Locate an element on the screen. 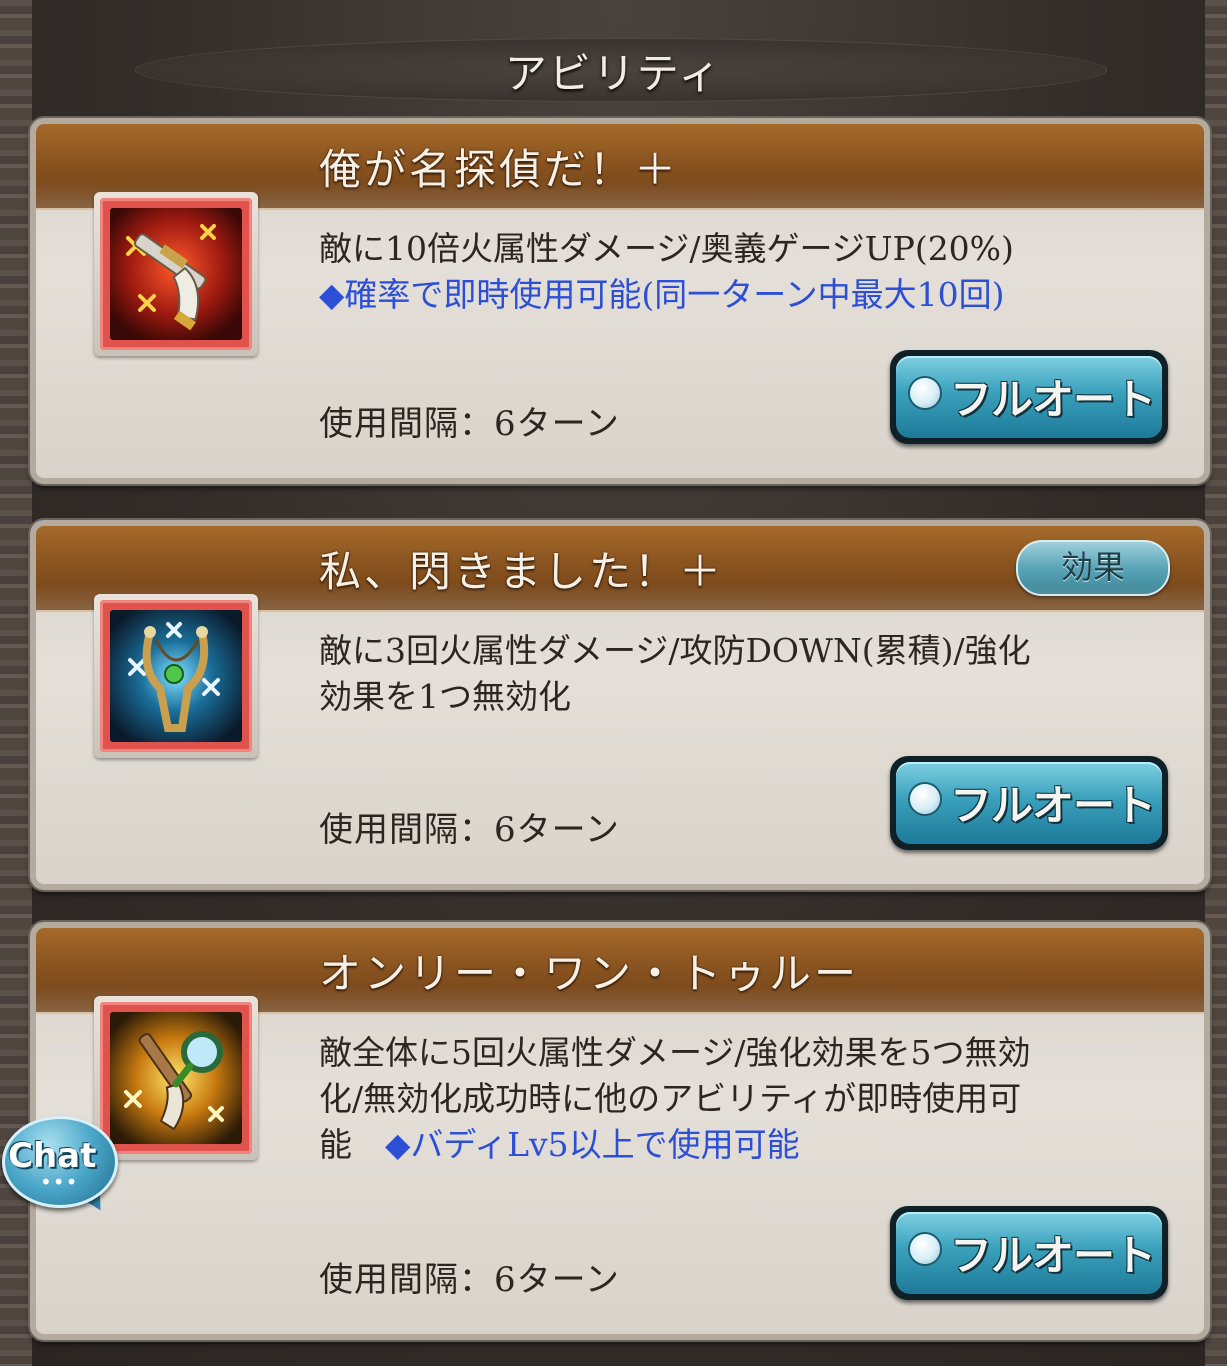 The width and height of the screenshot is (1227, 1366). page-title: アビリティ is located at coordinates (613, 73).